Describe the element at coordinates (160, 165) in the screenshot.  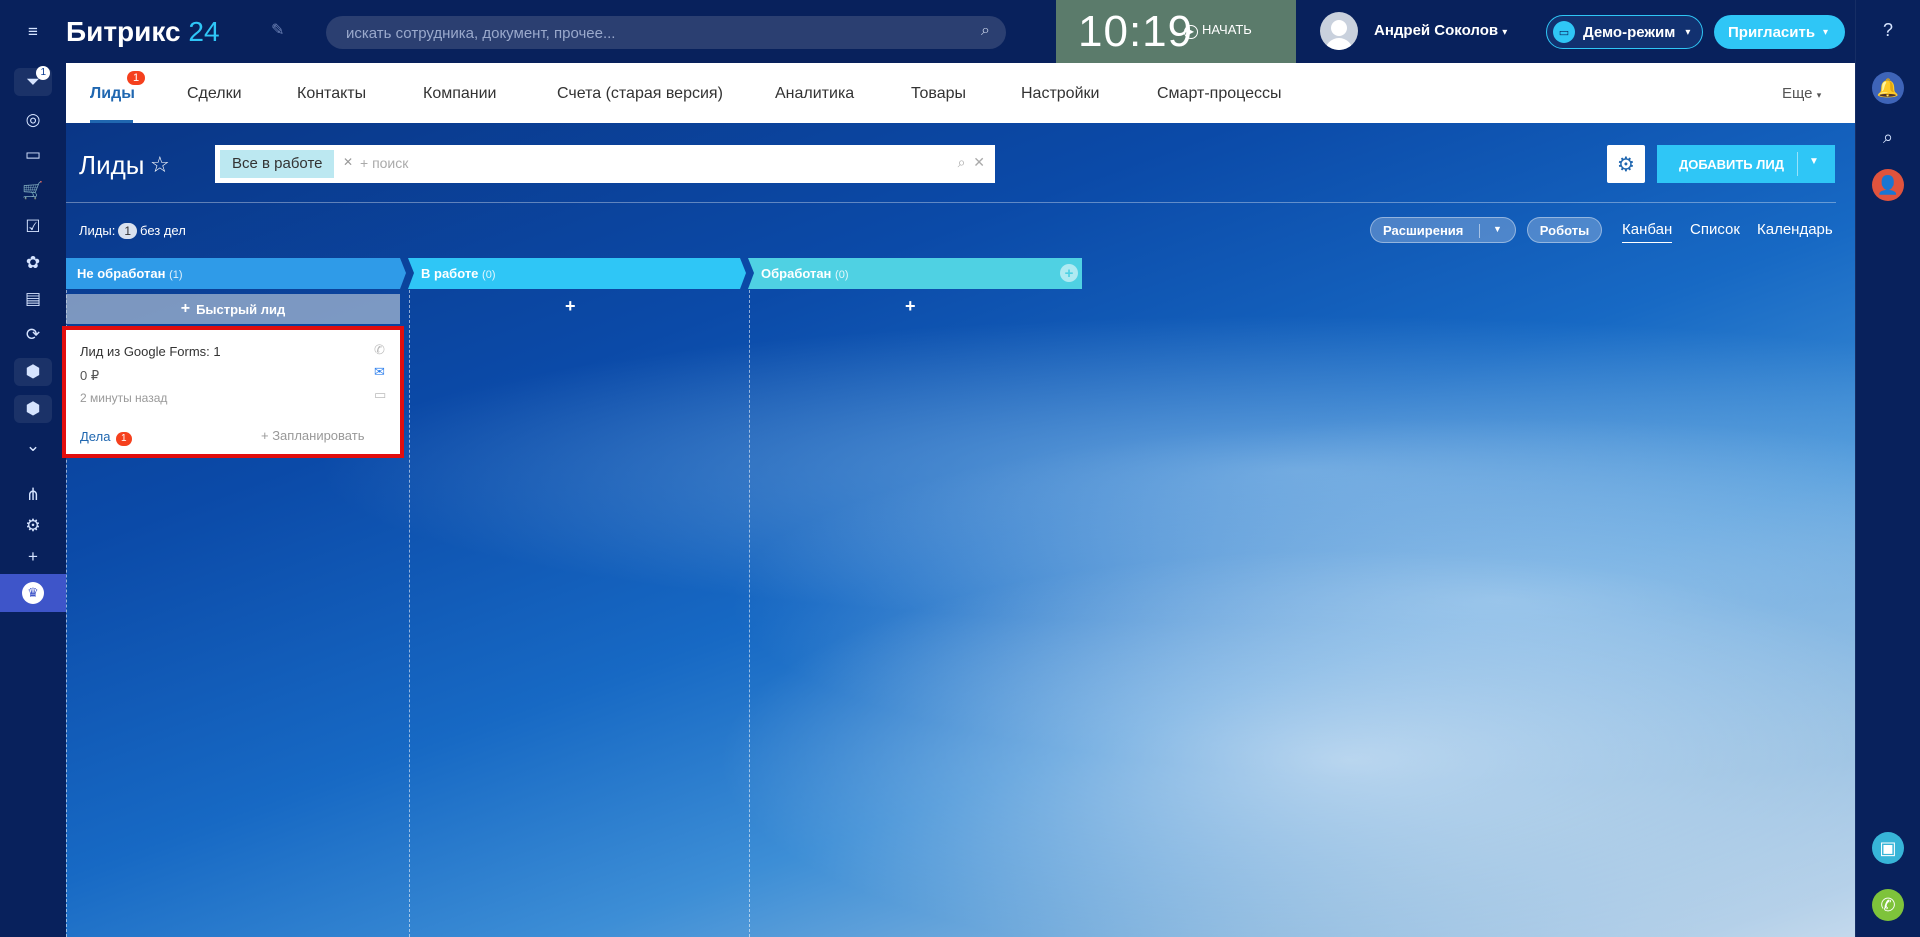
I see `star-icon: ☆` at that location.